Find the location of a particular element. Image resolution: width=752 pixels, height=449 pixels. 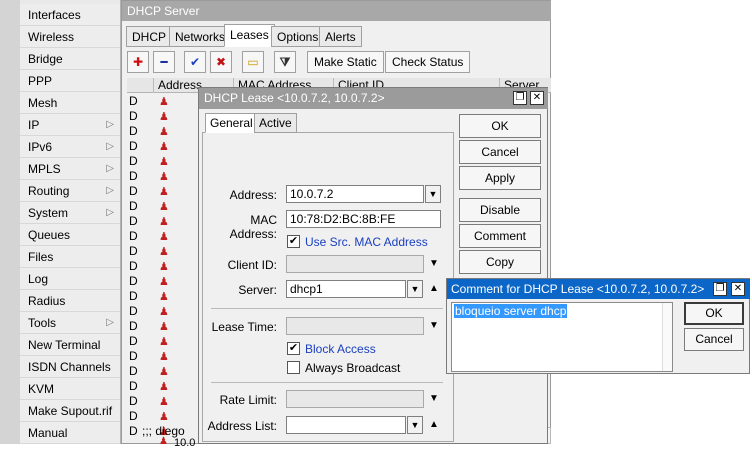

comment-icon: ▭ is located at coordinates (253, 62).